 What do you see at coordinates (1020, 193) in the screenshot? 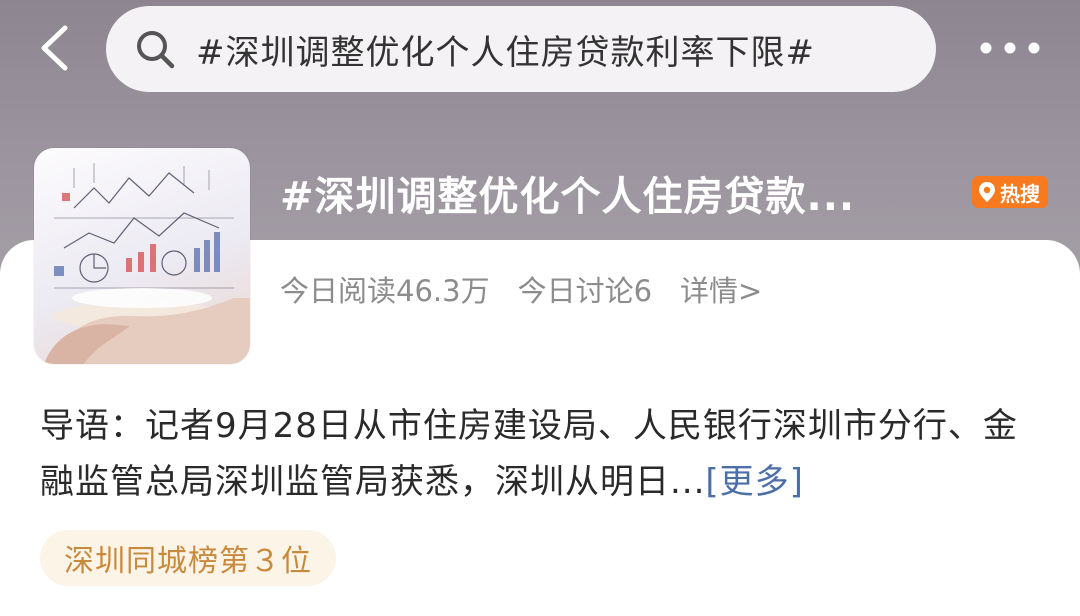
I see `hot-badge-label: 热搜` at bounding box center [1020, 193].